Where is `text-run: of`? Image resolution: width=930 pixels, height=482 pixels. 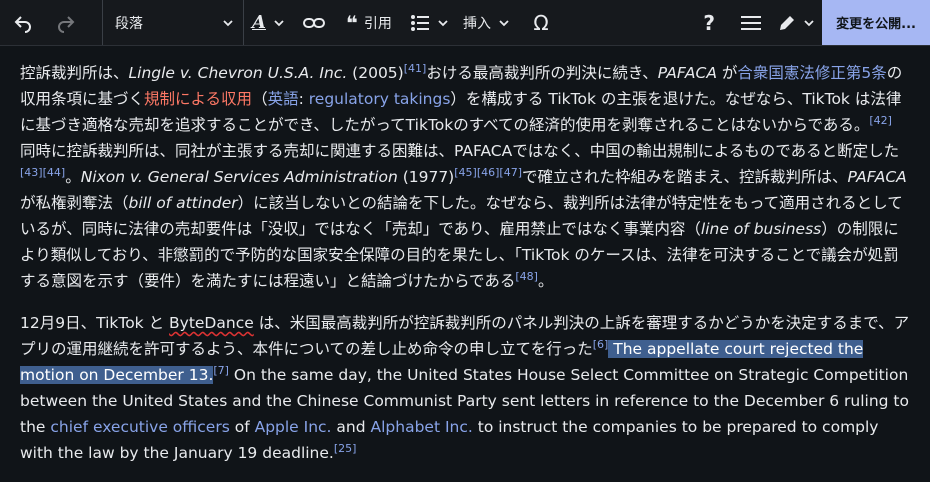 text-run: of is located at coordinates (242, 427).